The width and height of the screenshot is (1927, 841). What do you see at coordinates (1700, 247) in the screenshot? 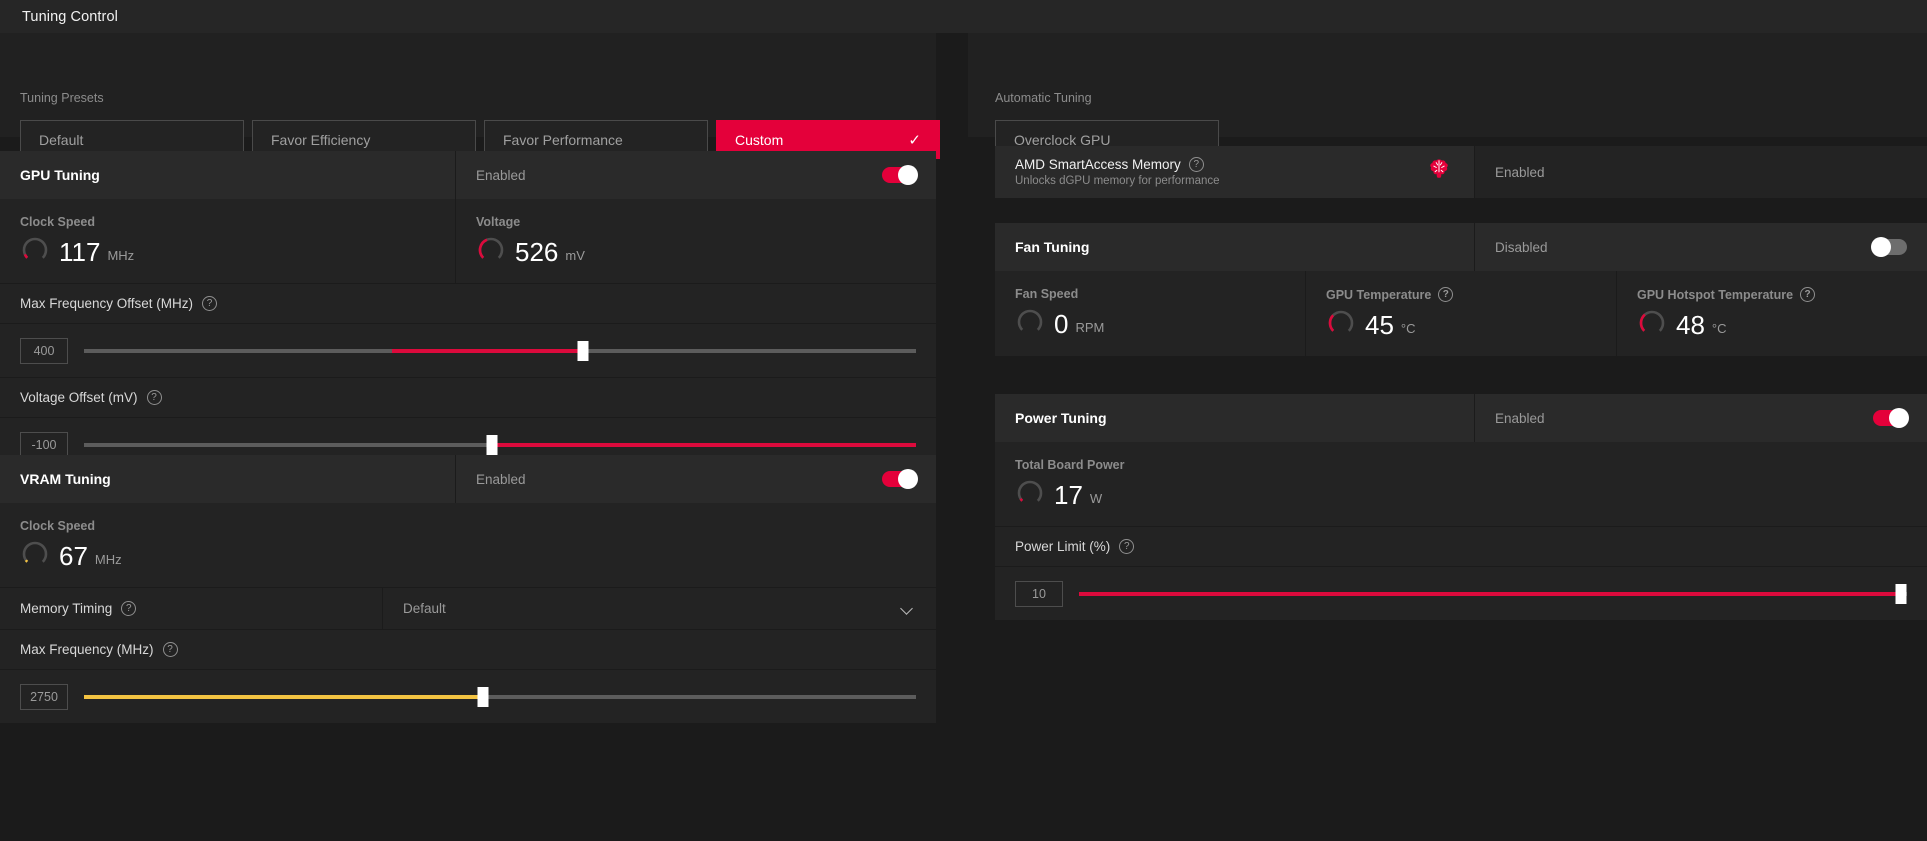
I see `fan-tuning-status-cell: Disabled` at bounding box center [1700, 247].